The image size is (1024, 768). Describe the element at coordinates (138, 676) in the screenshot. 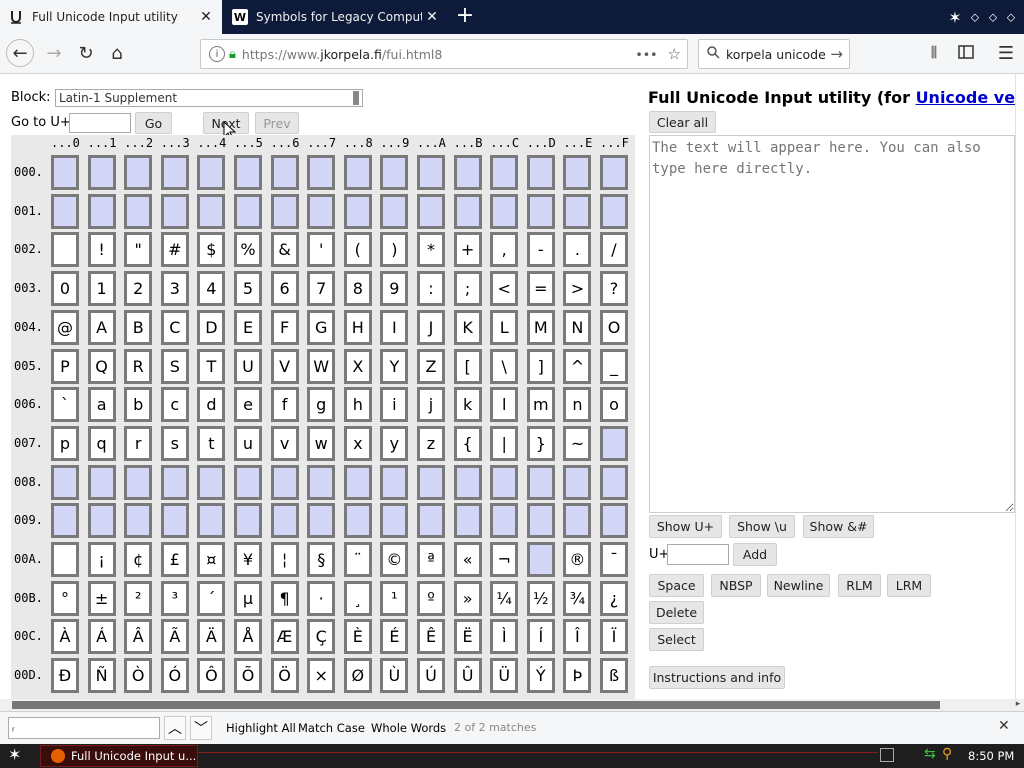

I see `char-cell: Ò` at that location.